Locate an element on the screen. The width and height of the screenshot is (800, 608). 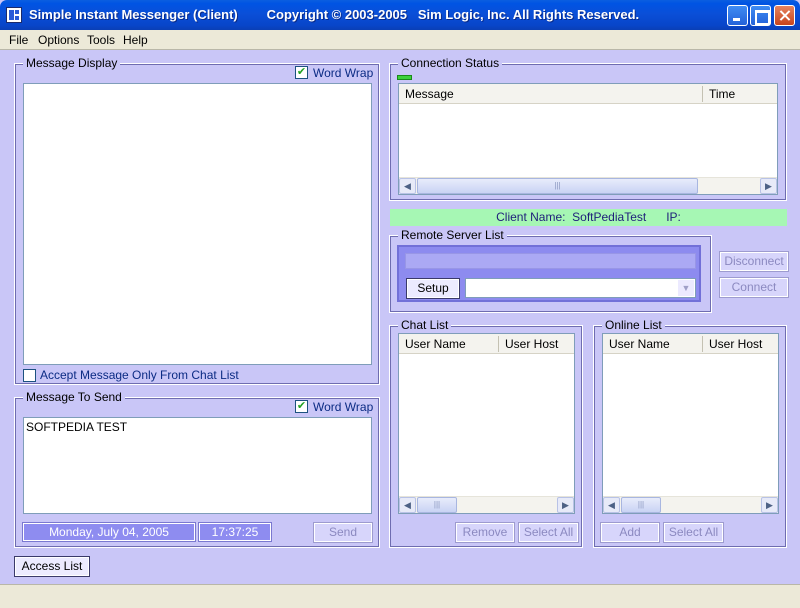
connection-status-title: Connection Status is located at coordinates (450, 63).